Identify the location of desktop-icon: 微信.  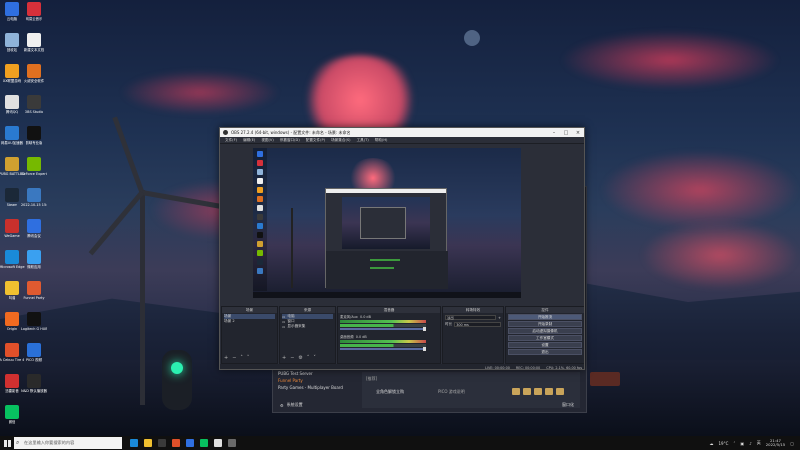
(12, 414).